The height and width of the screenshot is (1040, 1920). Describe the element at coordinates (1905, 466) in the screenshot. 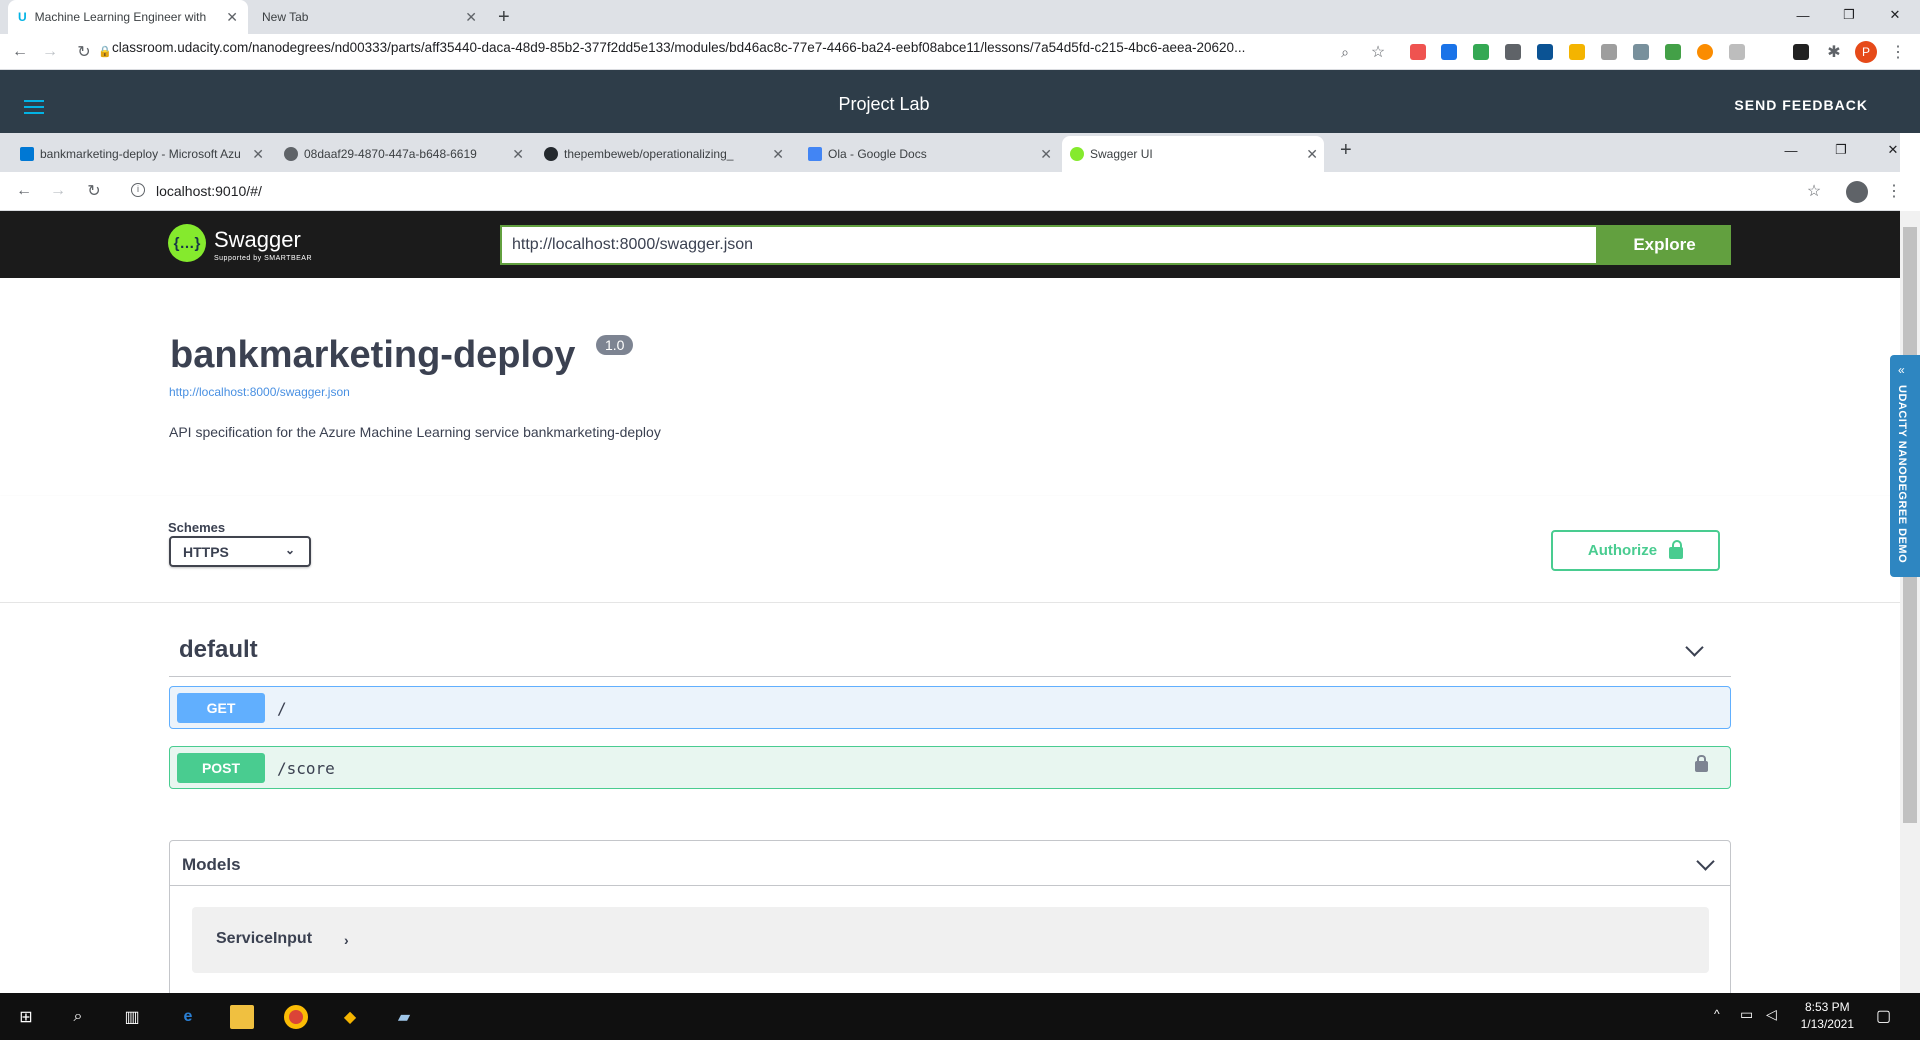

I see `demo-side-tab: « UDACITY NANODEGREE DEMO` at that location.